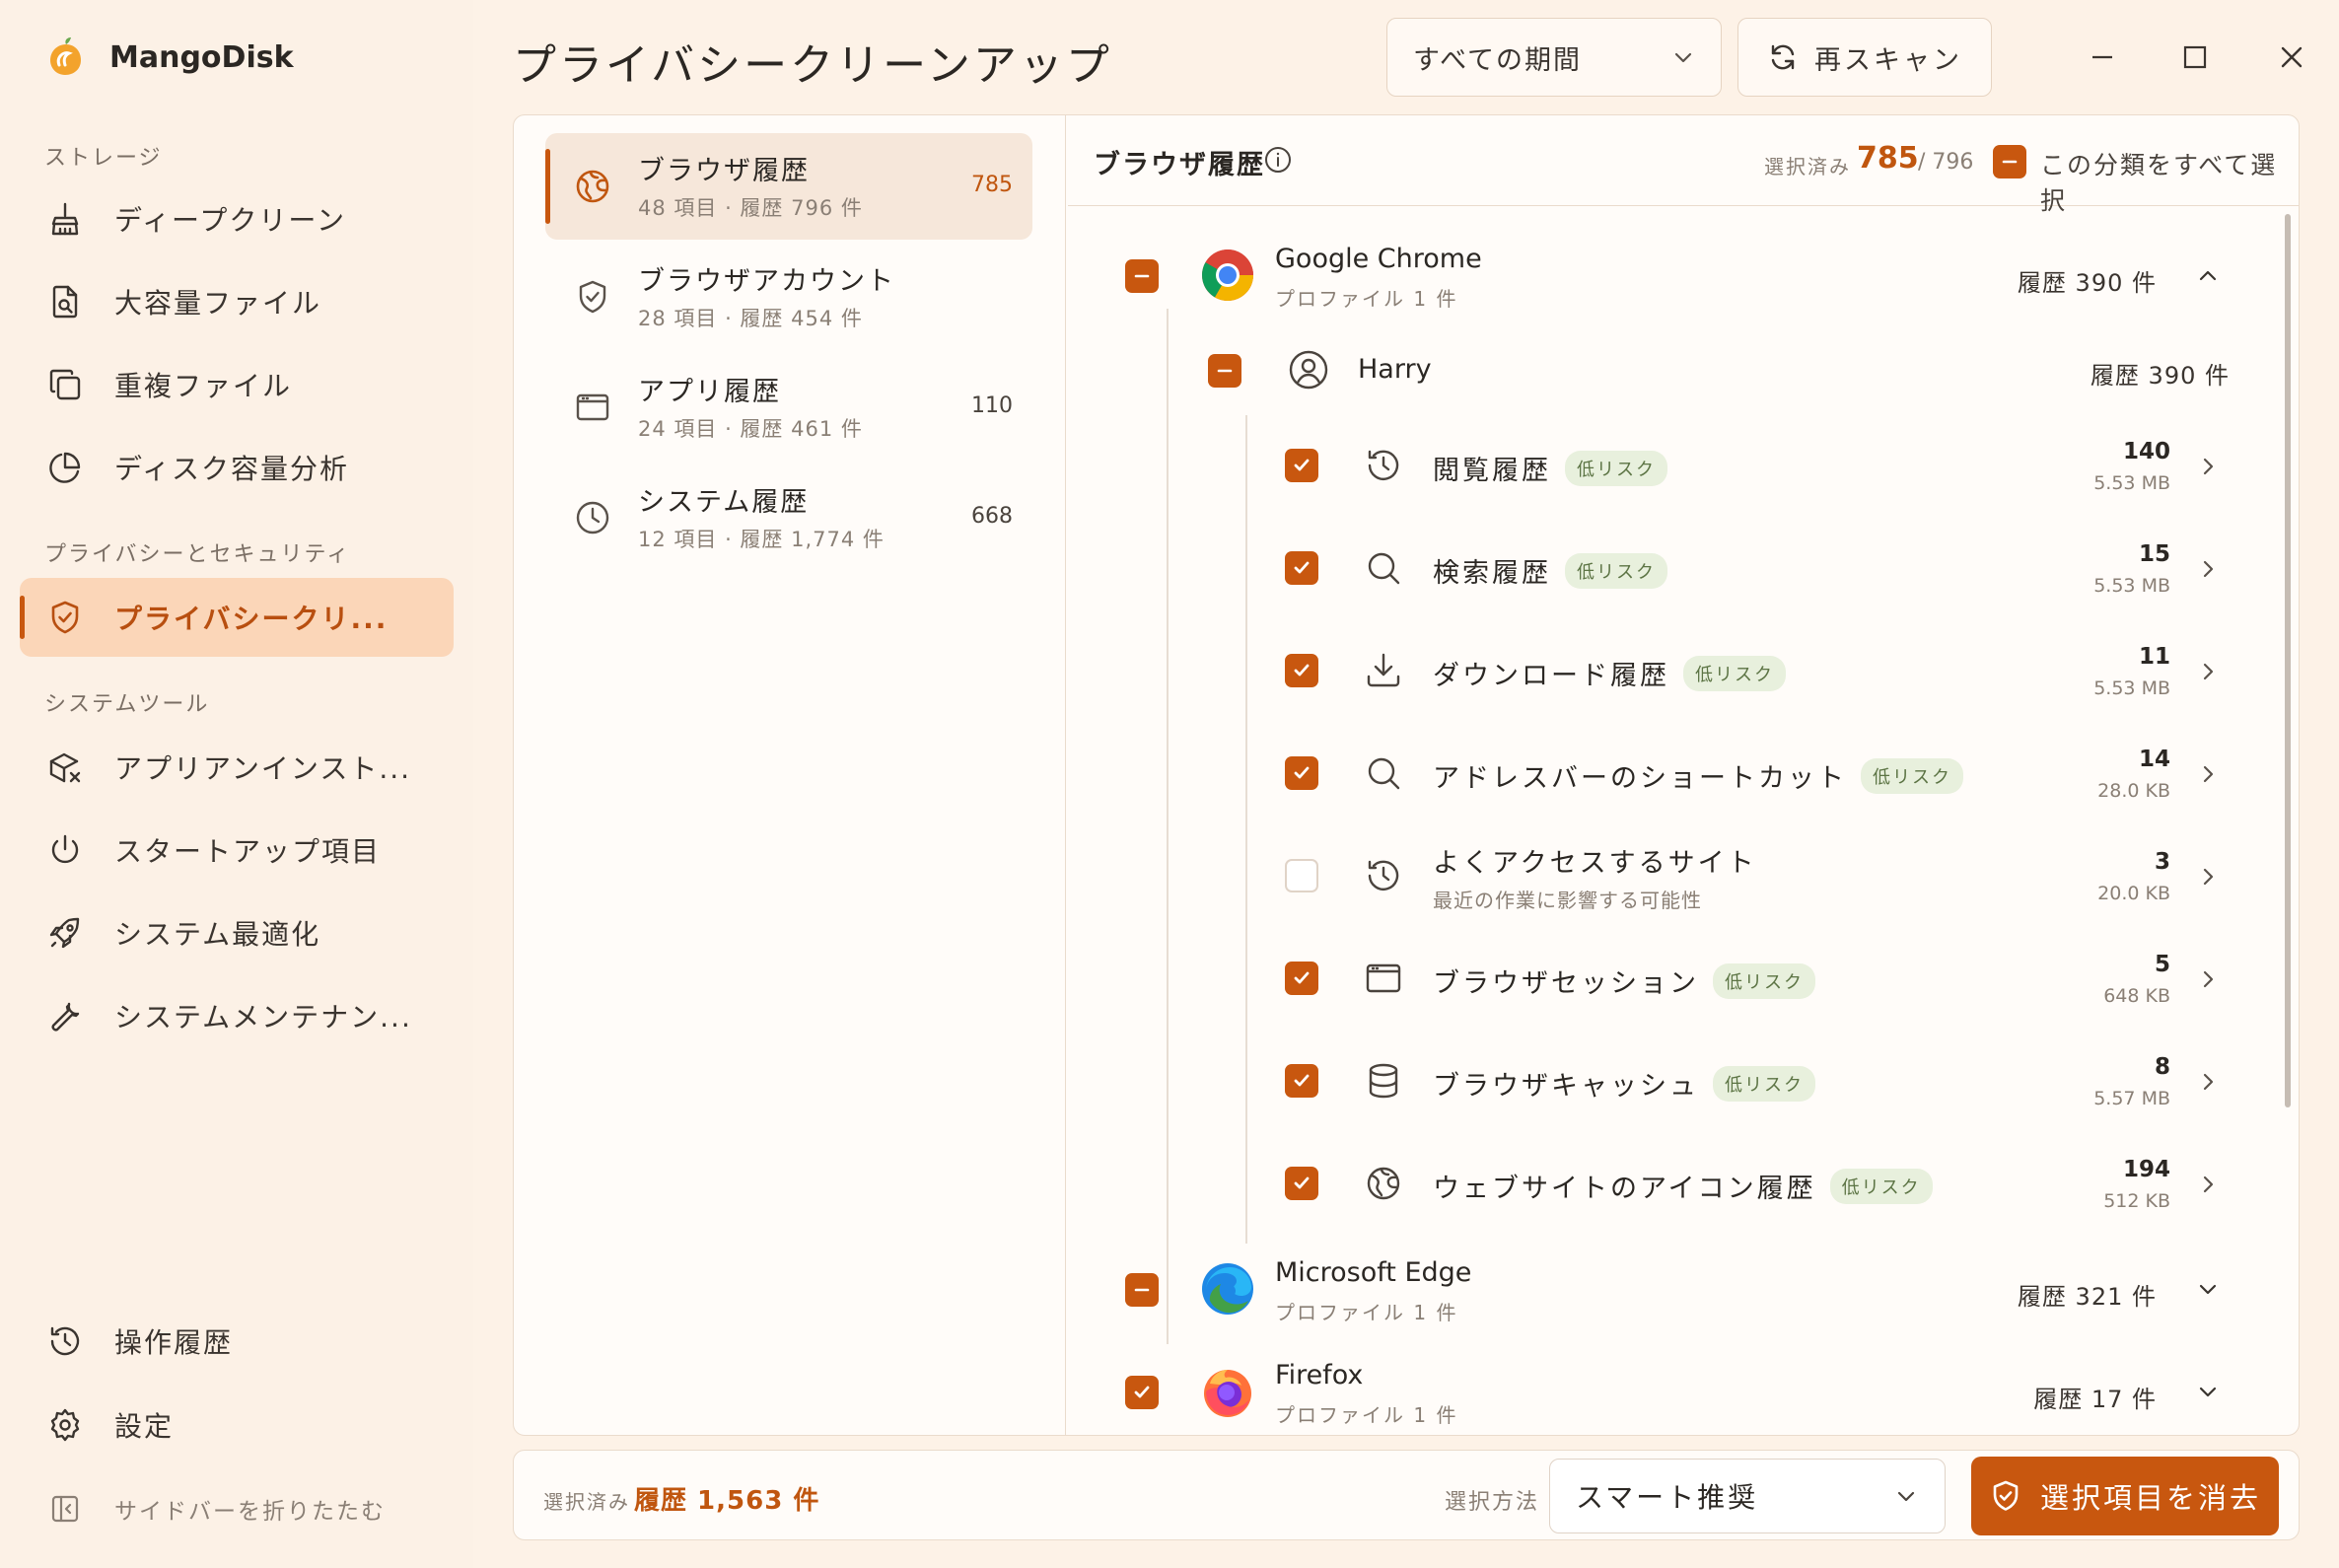 Image resolution: width=2339 pixels, height=1568 pixels. What do you see at coordinates (1640, 778) in the screenshot?
I see `item-name: アドレスバーのショートカット` at bounding box center [1640, 778].